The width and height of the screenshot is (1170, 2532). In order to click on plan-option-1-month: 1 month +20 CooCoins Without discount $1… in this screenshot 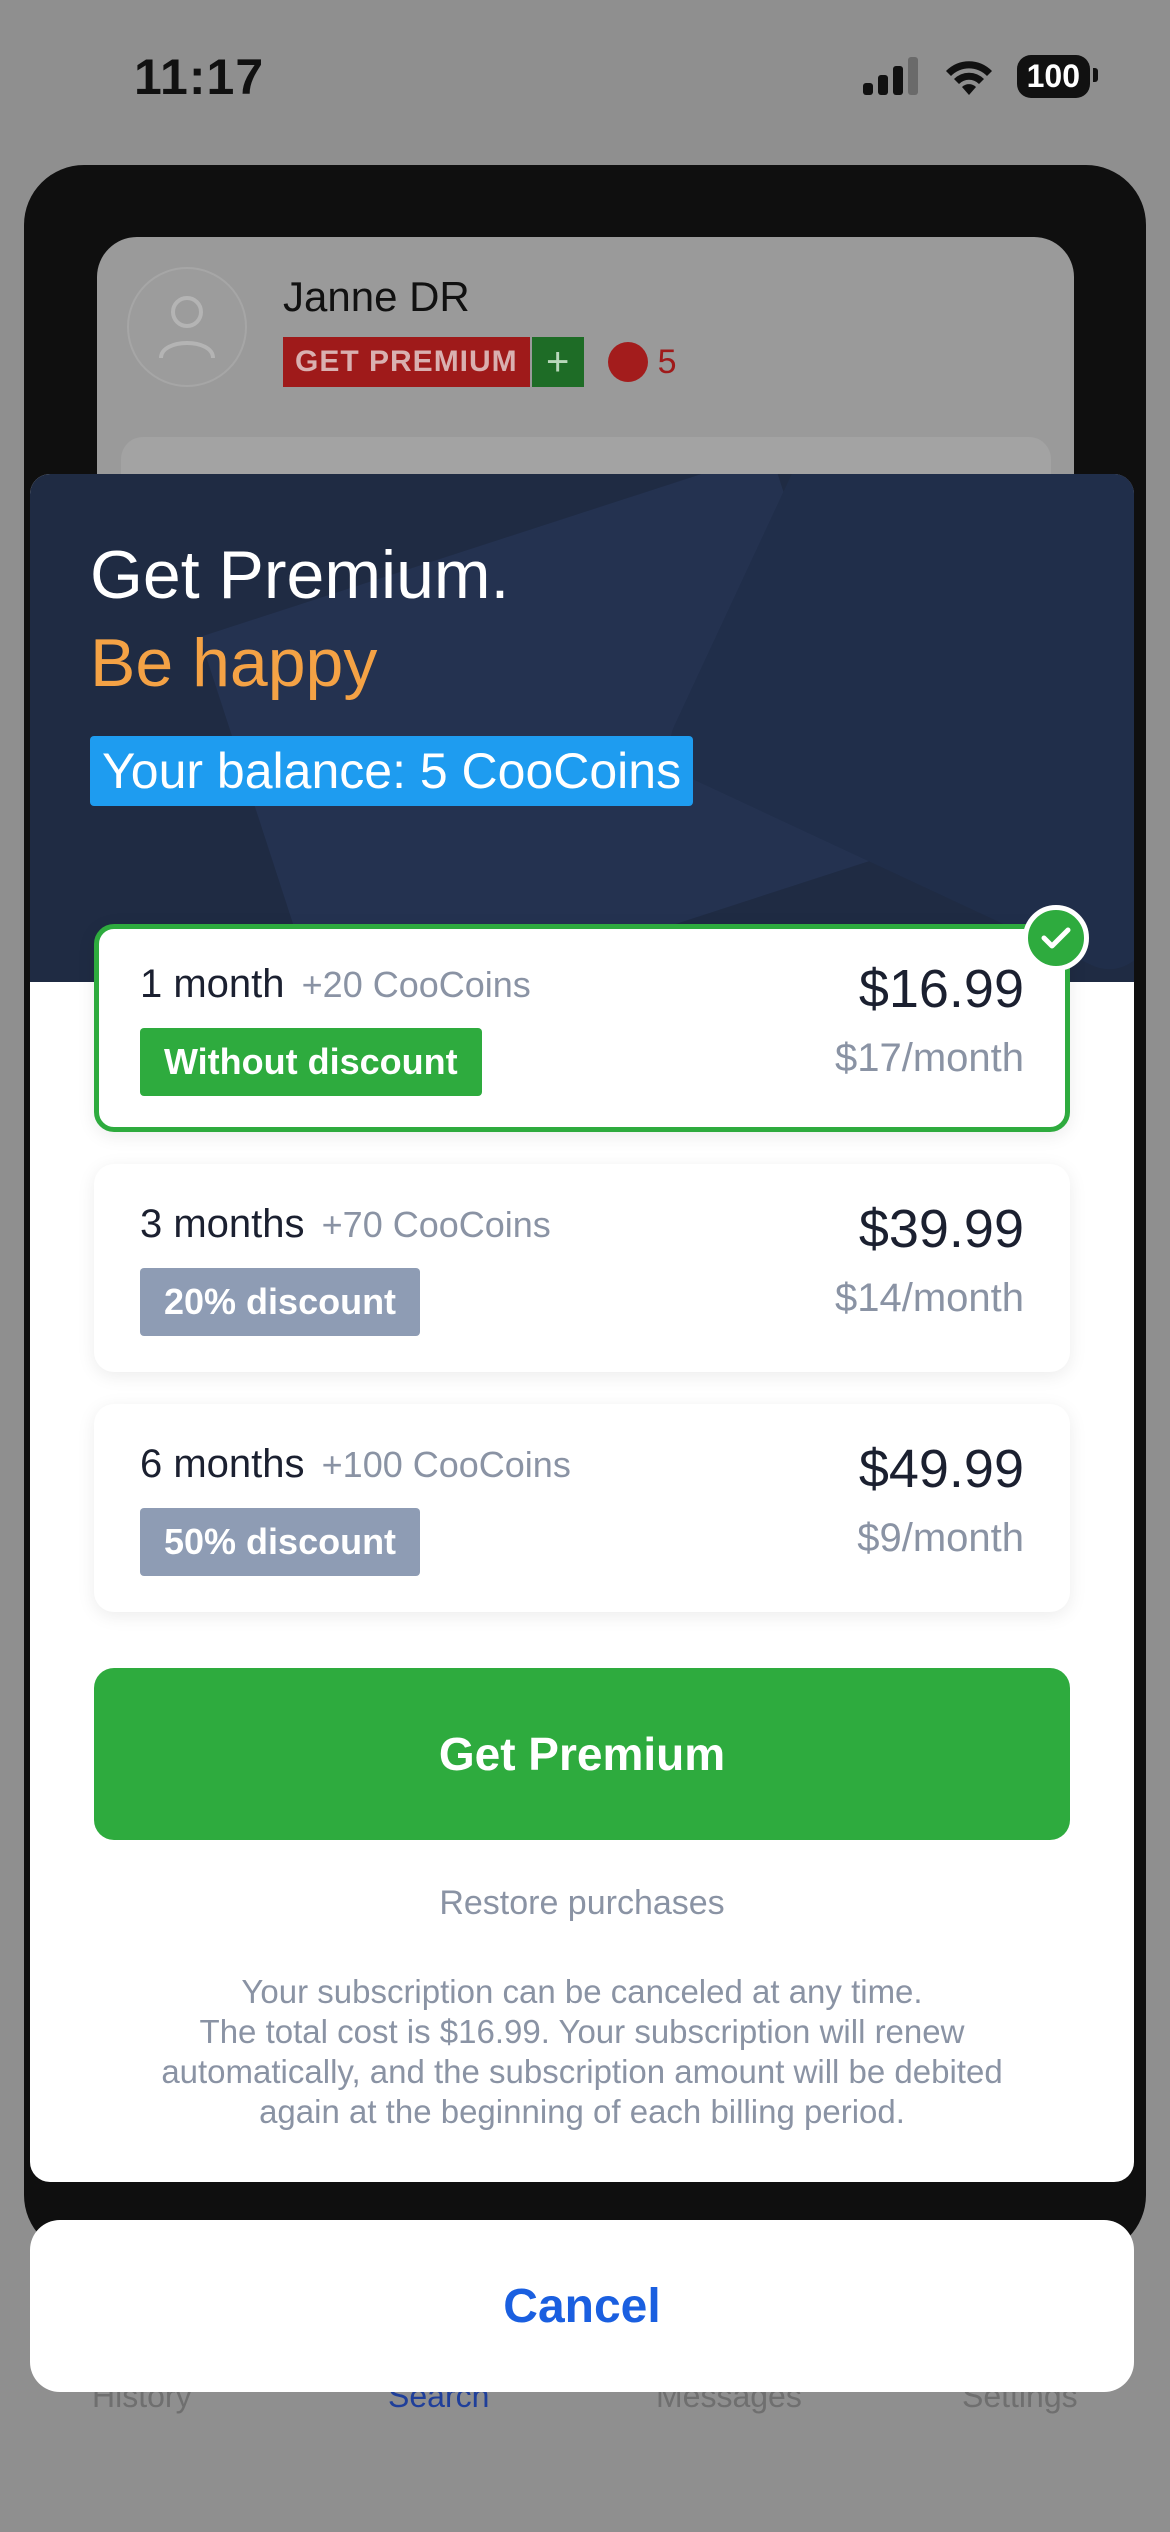, I will do `click(591, 1018)`.